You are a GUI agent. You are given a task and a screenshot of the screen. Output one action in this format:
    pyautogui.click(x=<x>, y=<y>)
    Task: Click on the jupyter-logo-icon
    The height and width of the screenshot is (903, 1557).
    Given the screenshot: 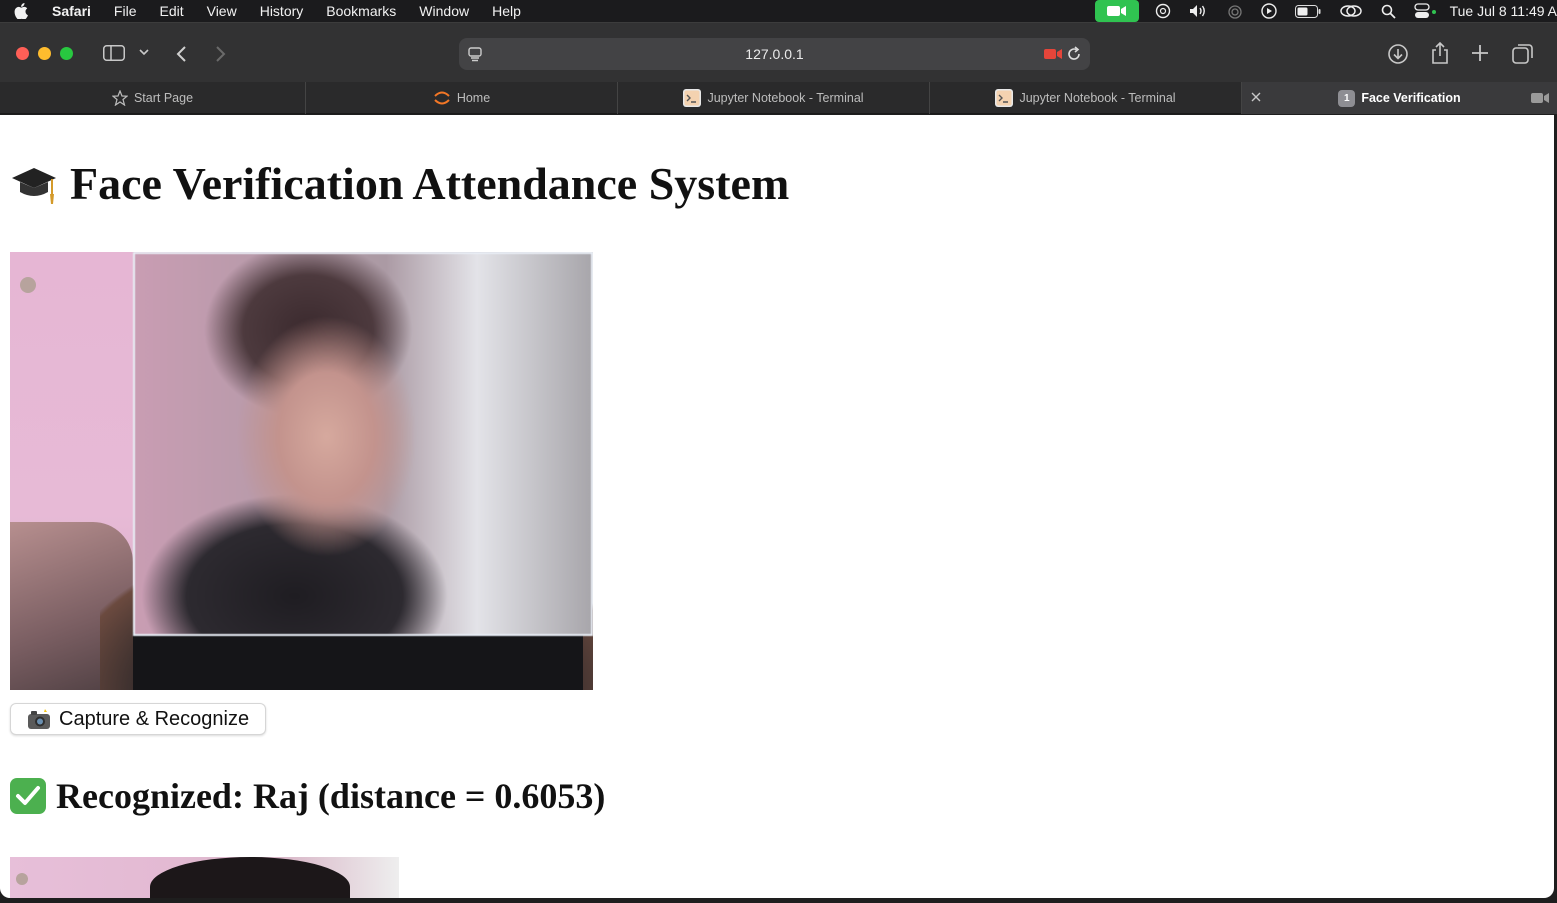 What is the action you would take?
    pyautogui.click(x=442, y=98)
    